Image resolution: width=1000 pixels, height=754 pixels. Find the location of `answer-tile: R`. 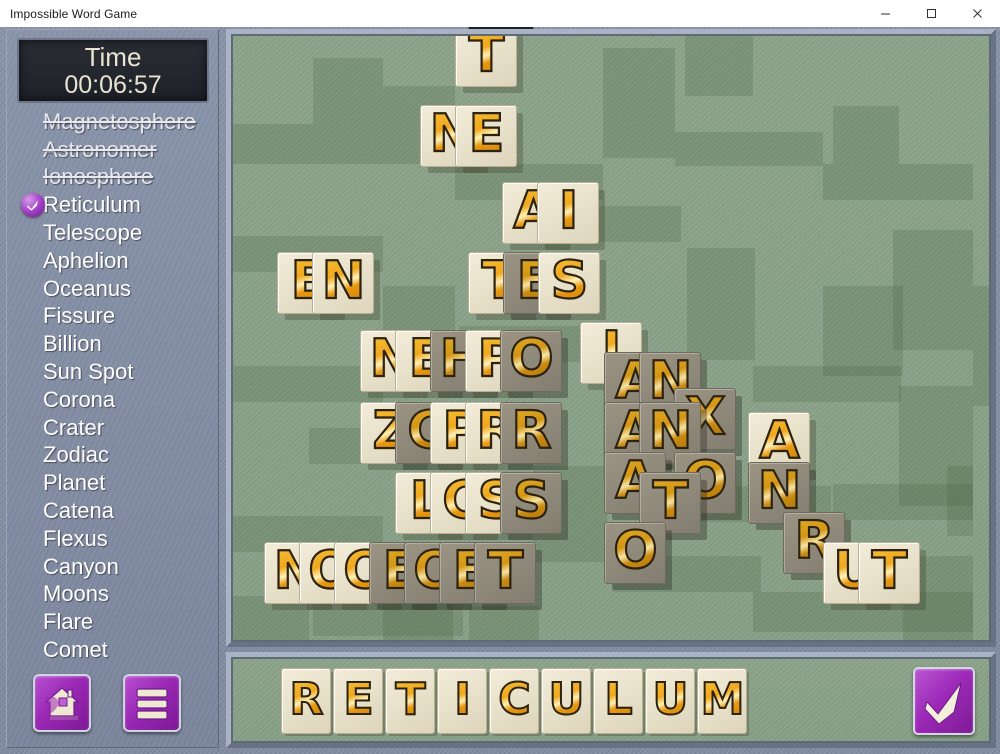

answer-tile: R is located at coordinates (306, 701).